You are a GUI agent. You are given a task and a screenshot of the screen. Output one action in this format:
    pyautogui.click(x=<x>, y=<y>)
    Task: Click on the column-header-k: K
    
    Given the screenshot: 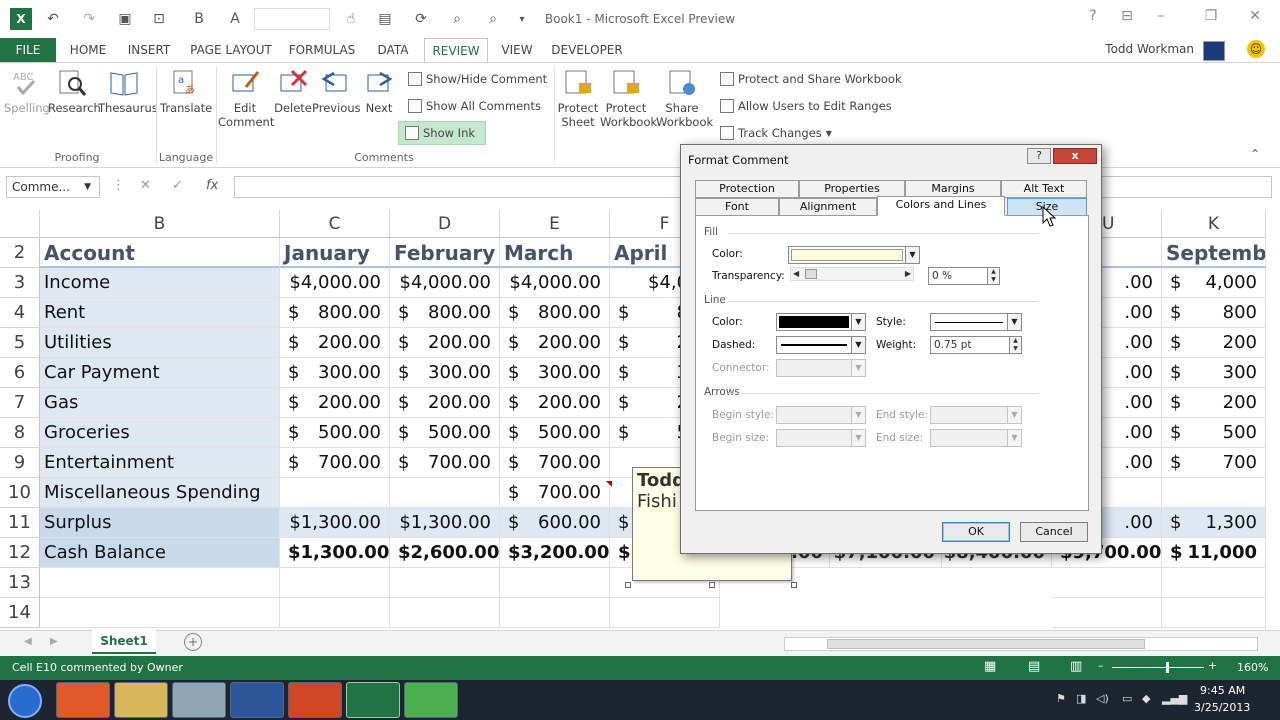 What is the action you would take?
    pyautogui.click(x=1214, y=224)
    